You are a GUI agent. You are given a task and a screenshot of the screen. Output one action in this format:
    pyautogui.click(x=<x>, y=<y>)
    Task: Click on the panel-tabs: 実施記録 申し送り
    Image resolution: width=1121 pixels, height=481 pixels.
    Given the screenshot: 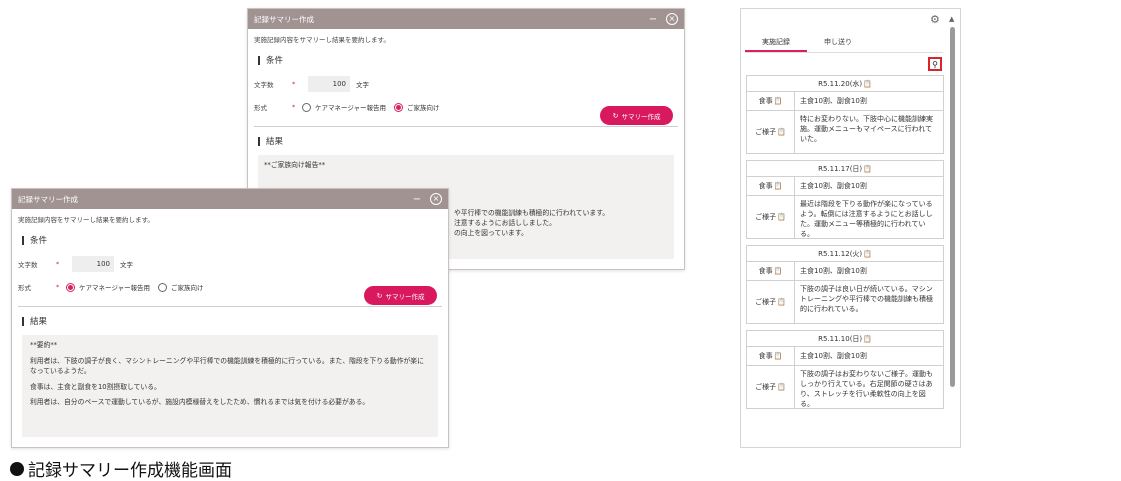 What is the action you would take?
    pyautogui.click(x=844, y=42)
    